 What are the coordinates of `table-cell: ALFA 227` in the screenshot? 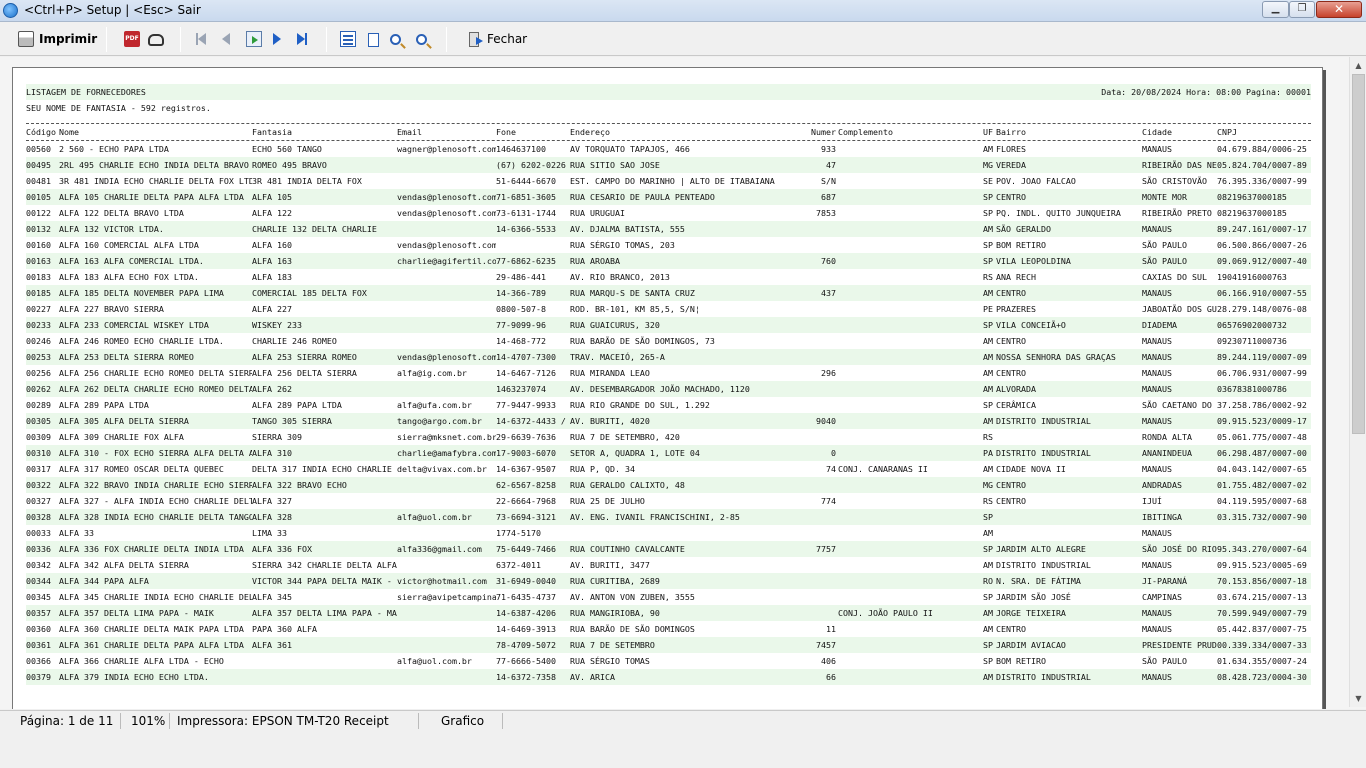 It's located at (272, 309).